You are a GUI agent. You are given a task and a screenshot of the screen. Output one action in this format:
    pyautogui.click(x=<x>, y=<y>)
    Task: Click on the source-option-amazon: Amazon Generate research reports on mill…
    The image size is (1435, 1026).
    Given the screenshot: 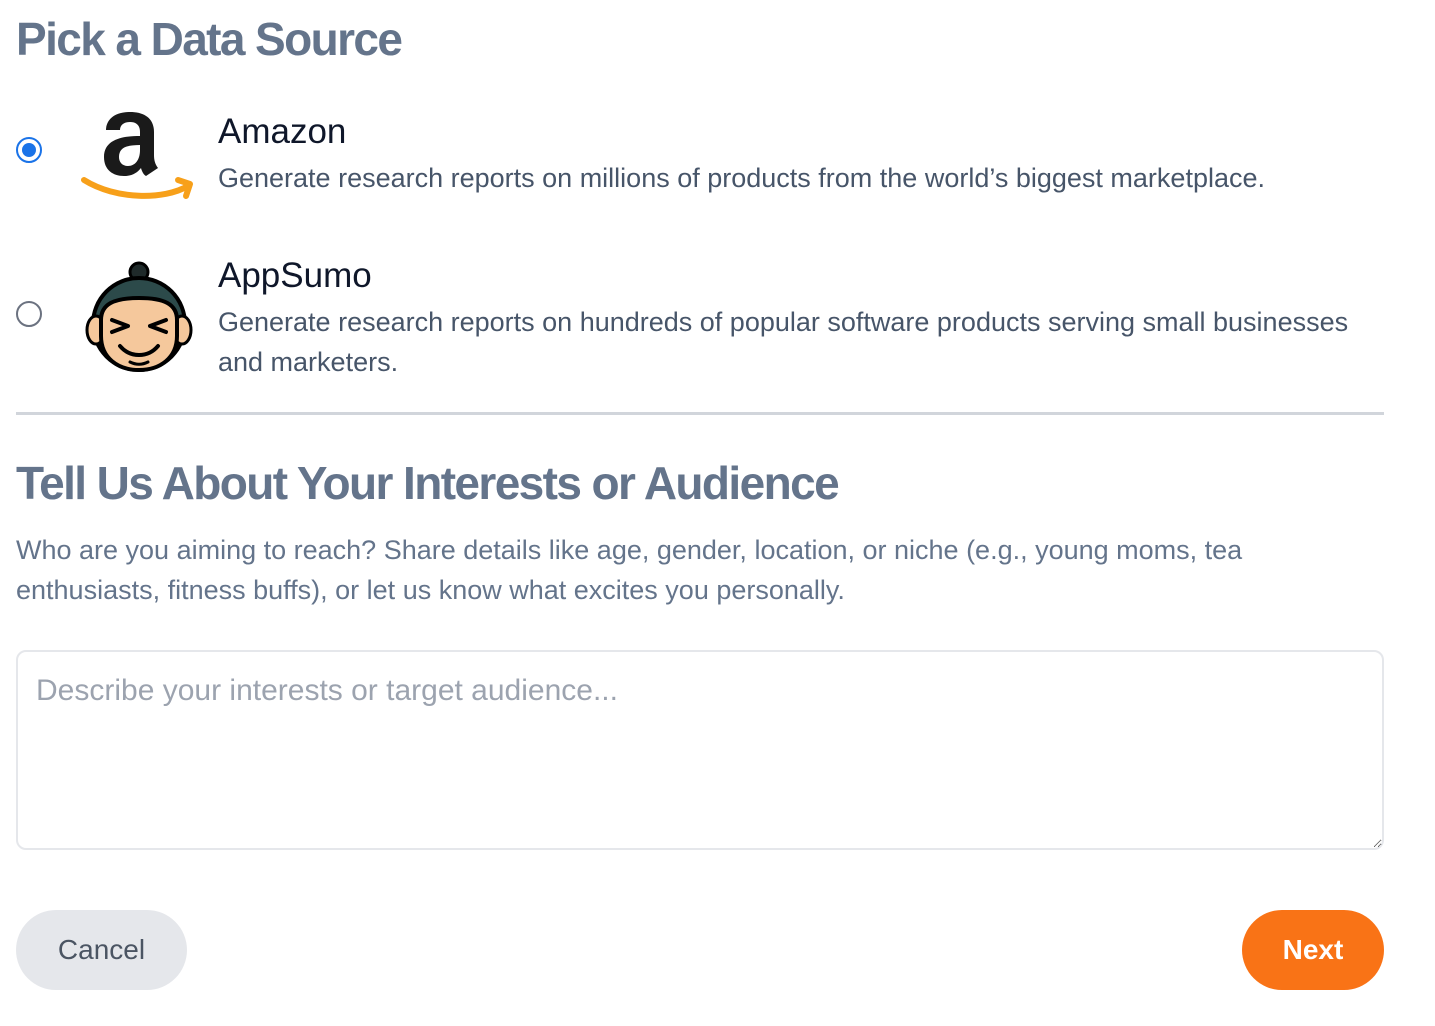 What is the action you would take?
    pyautogui.click(x=700, y=155)
    